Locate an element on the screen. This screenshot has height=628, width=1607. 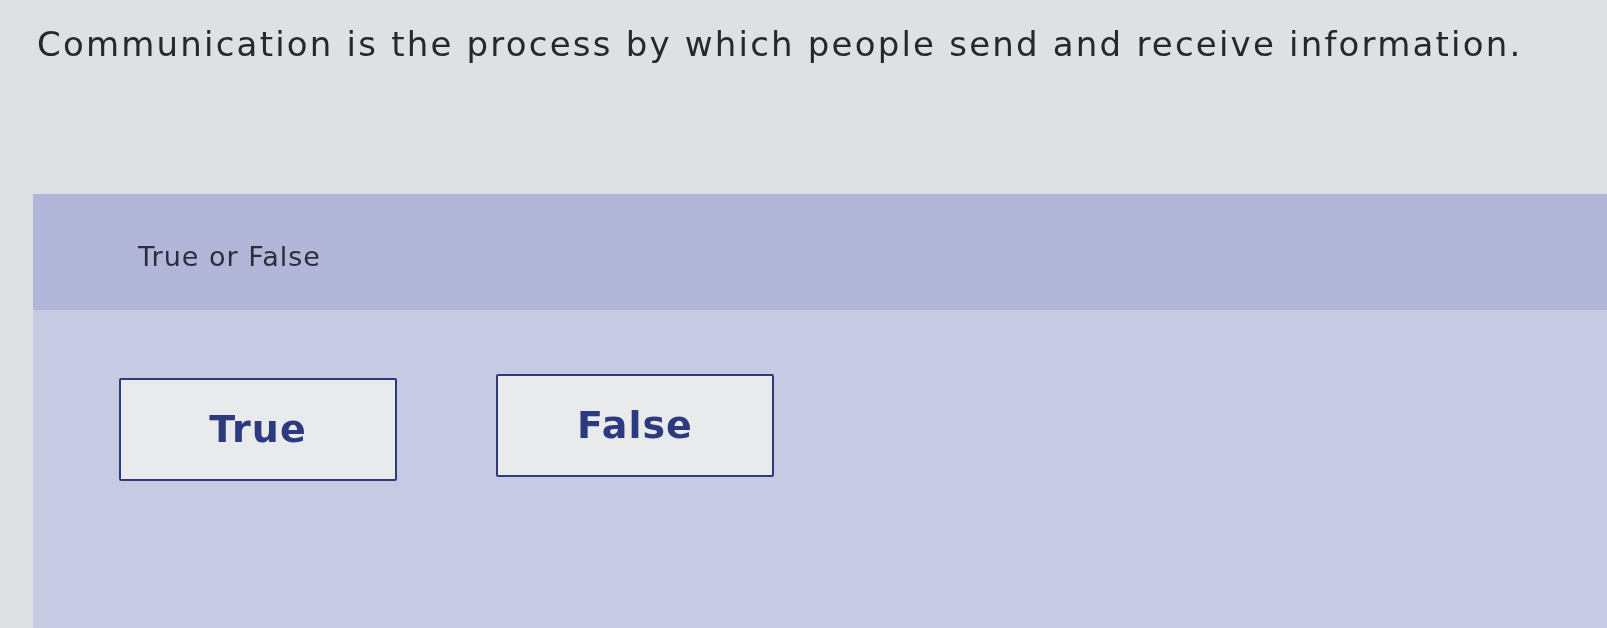
answer-option-button: True is located at coordinates (258, 429).